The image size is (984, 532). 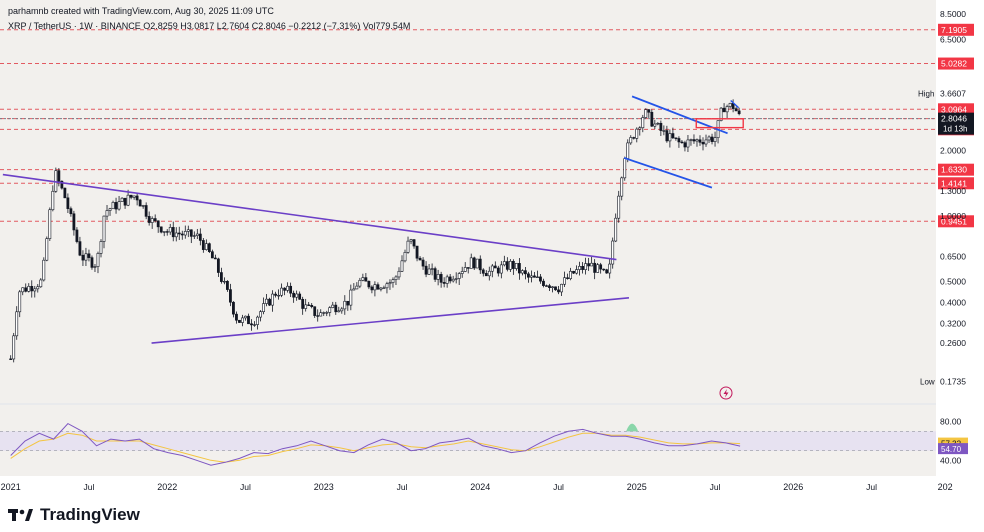 I want to click on time-tick-label: 2021, so click(x=11, y=487).